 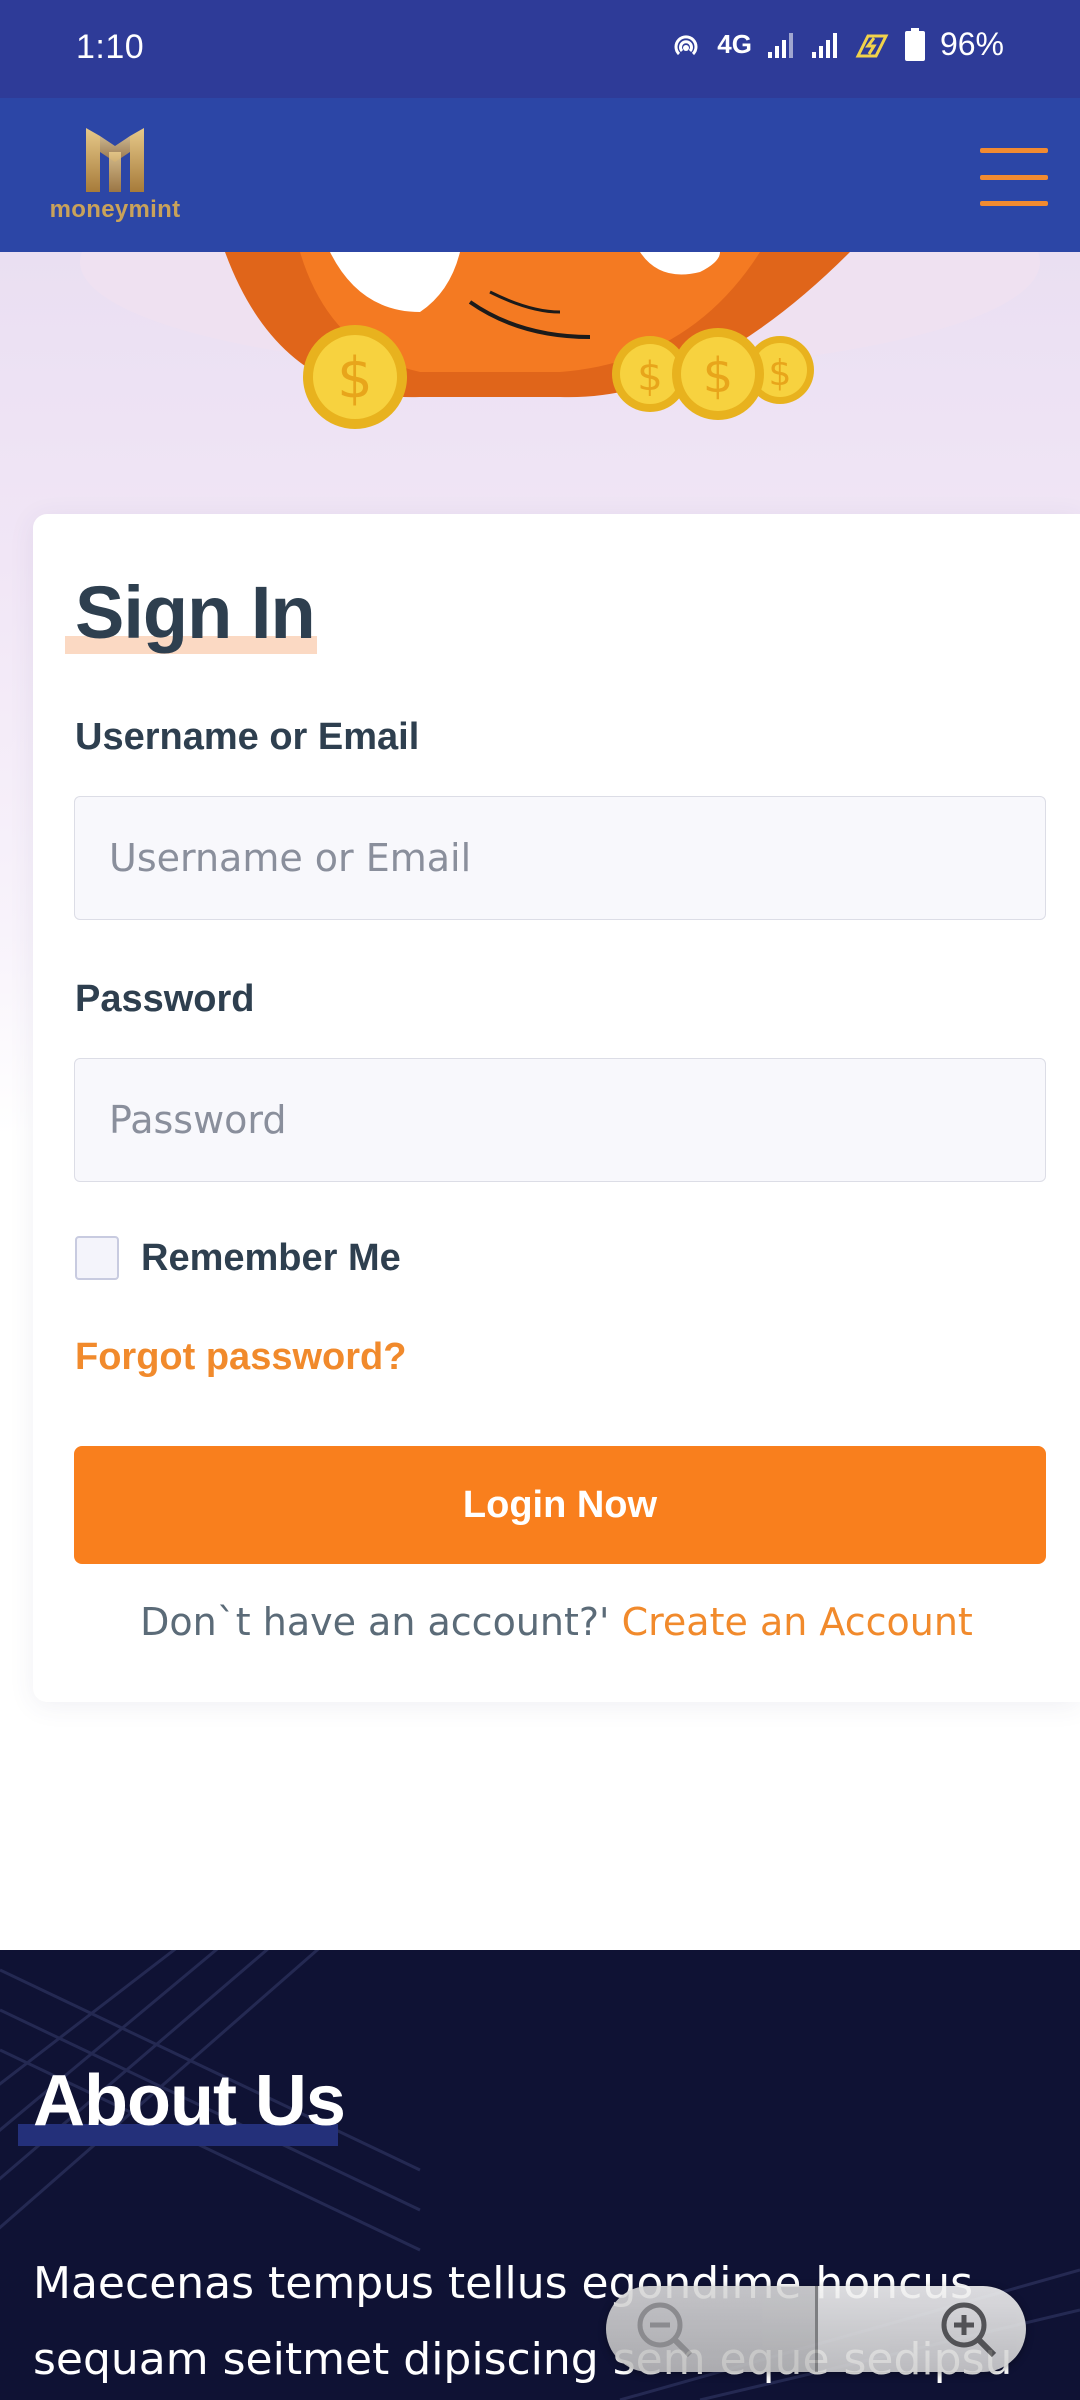 I want to click on logo: moneymint, so click(x=115, y=177).